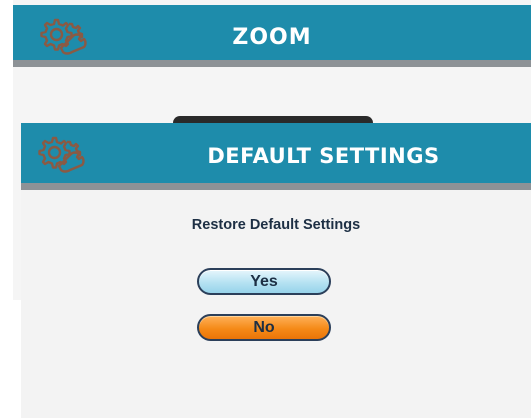 This screenshot has height=418, width=531. I want to click on no-button-label: No, so click(264, 327).